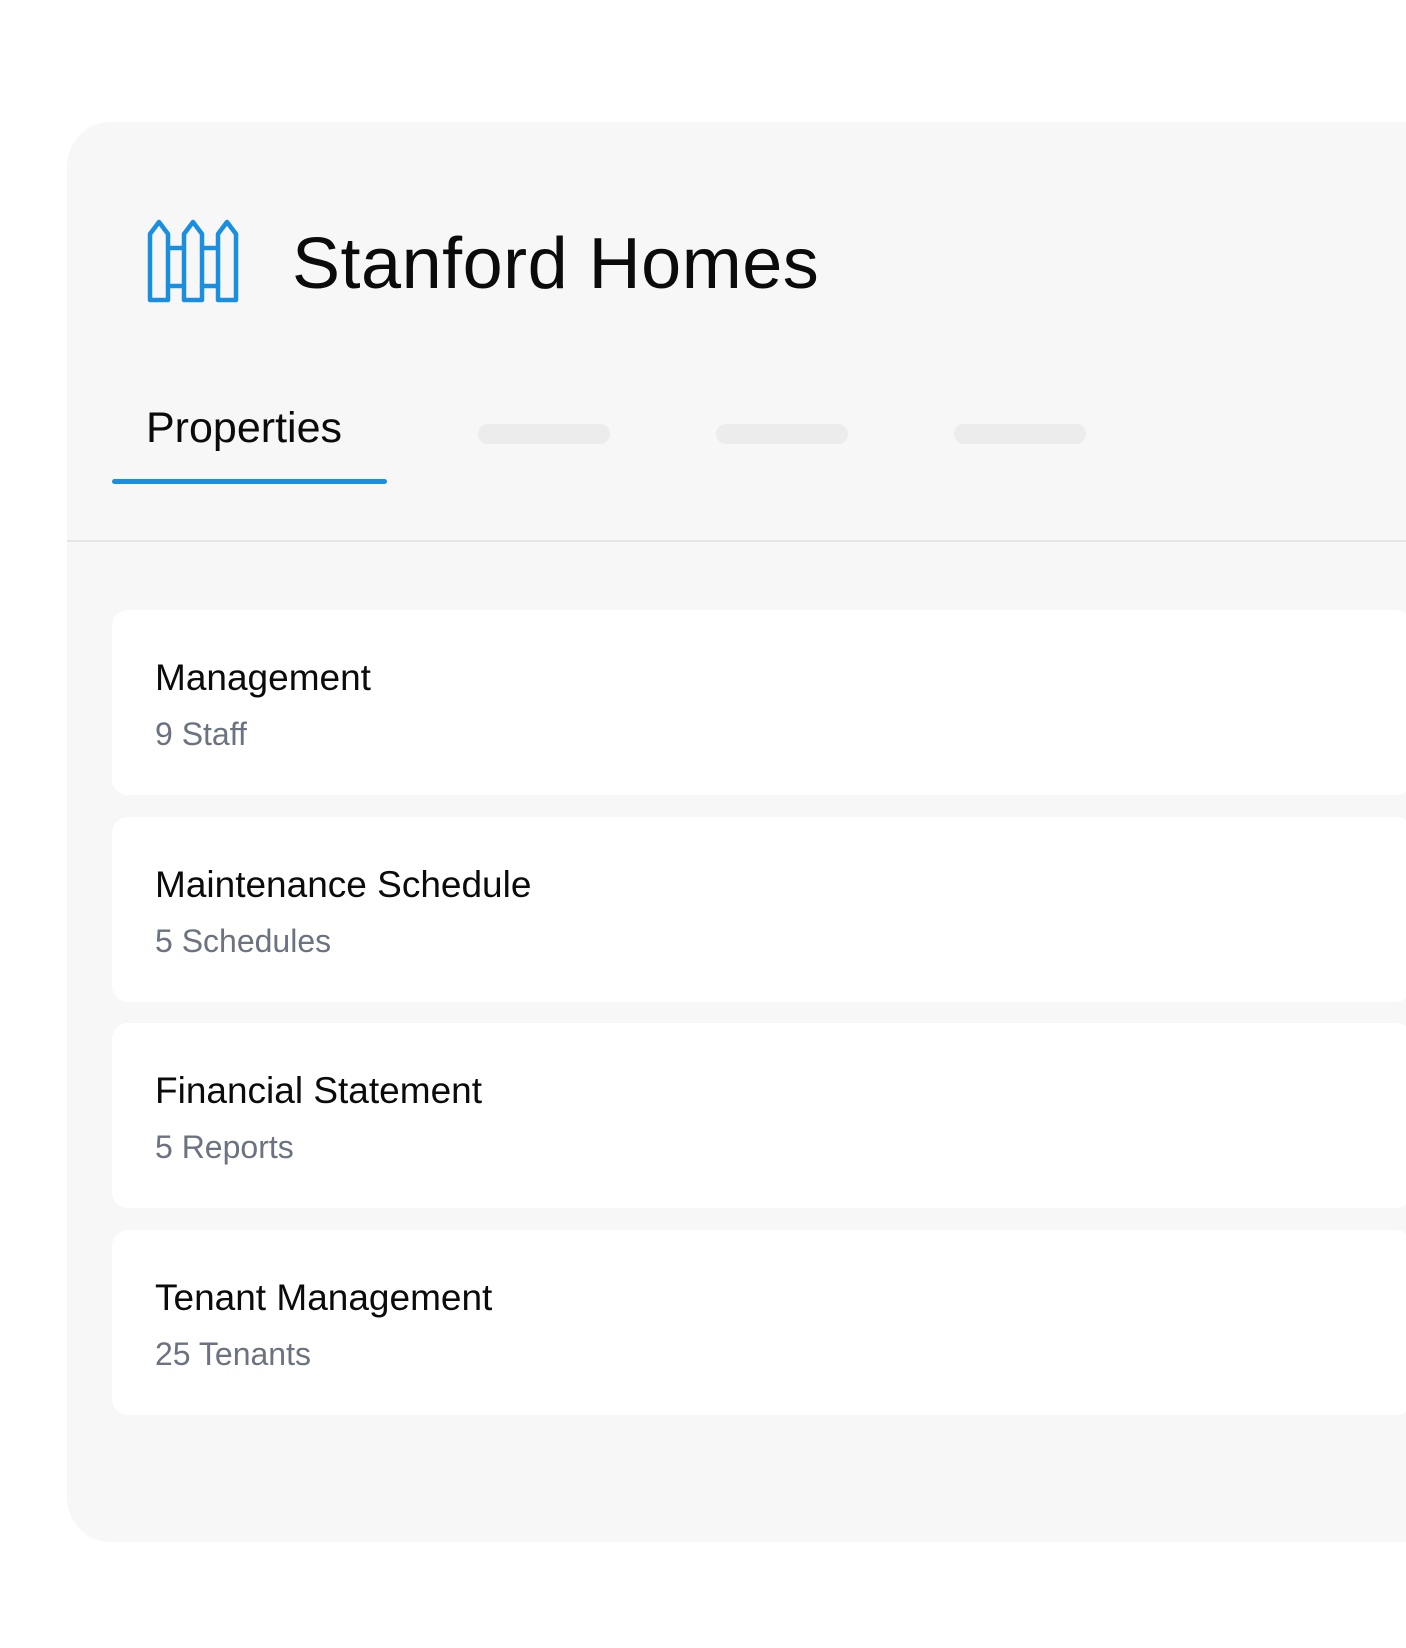 This screenshot has height=1648, width=1406. I want to click on list-item-tenant-management: Tenant Management 25 Tenants, so click(759, 1322).